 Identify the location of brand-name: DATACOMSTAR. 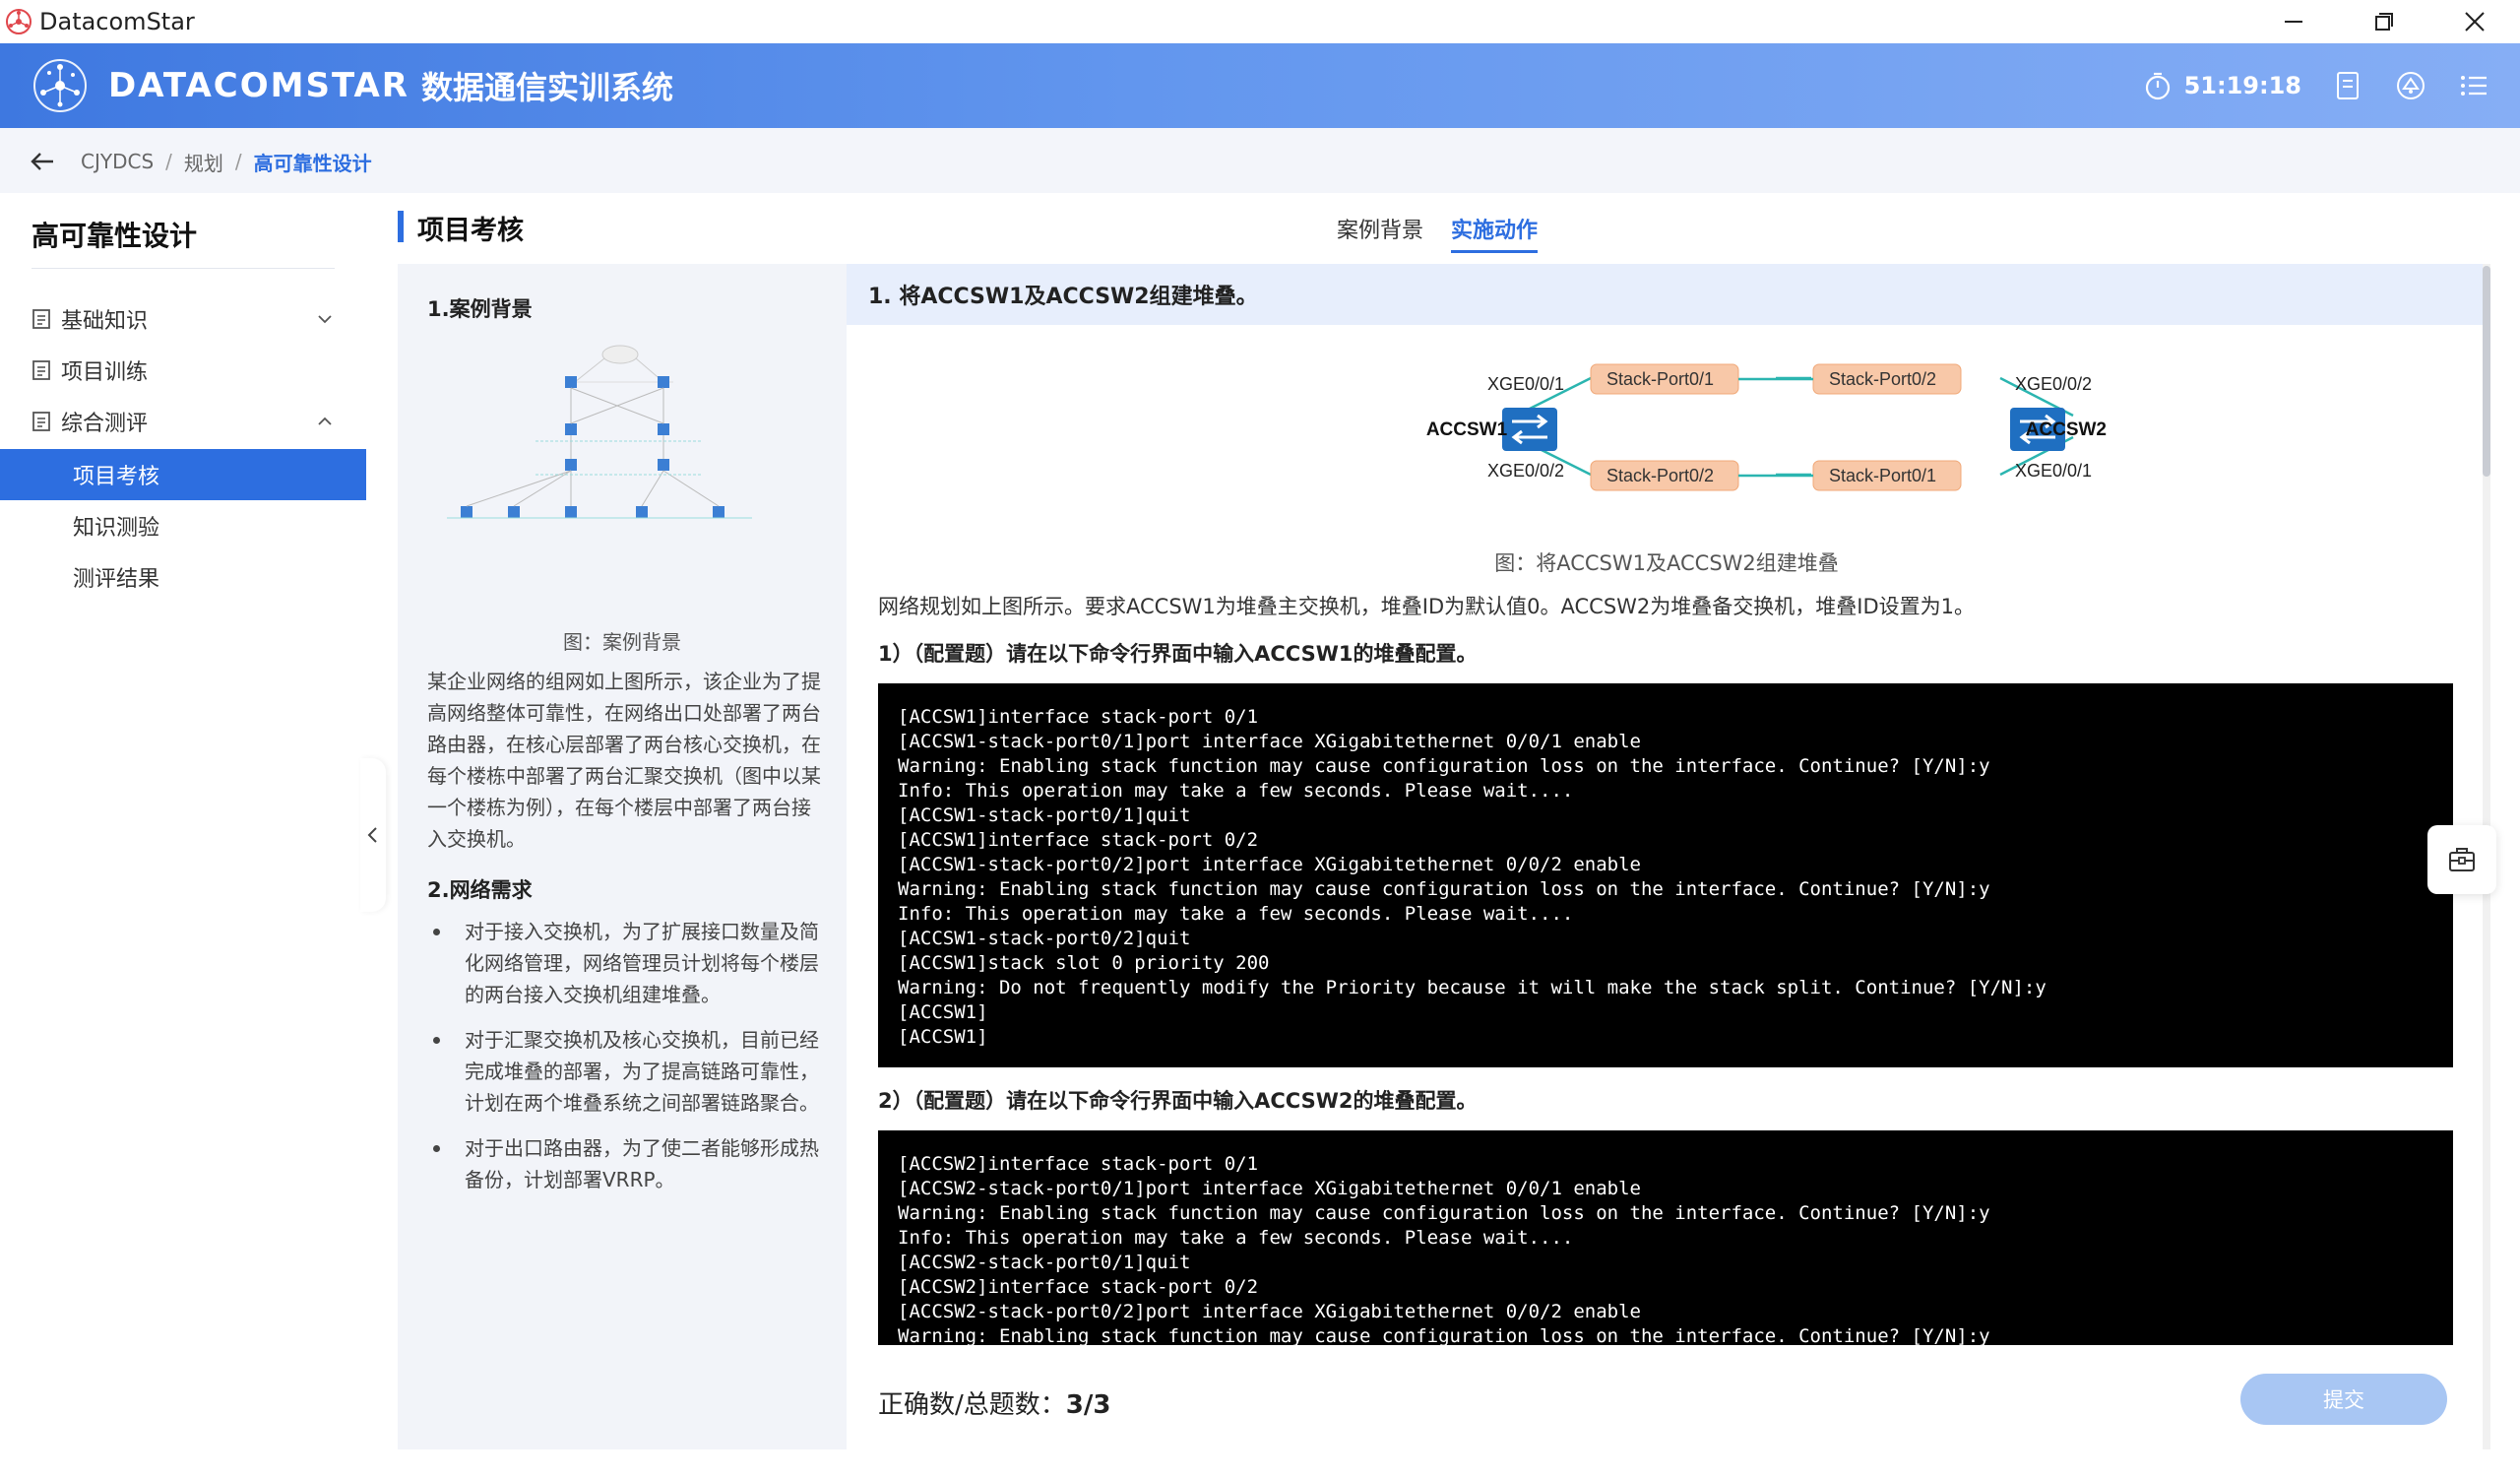
(259, 86).